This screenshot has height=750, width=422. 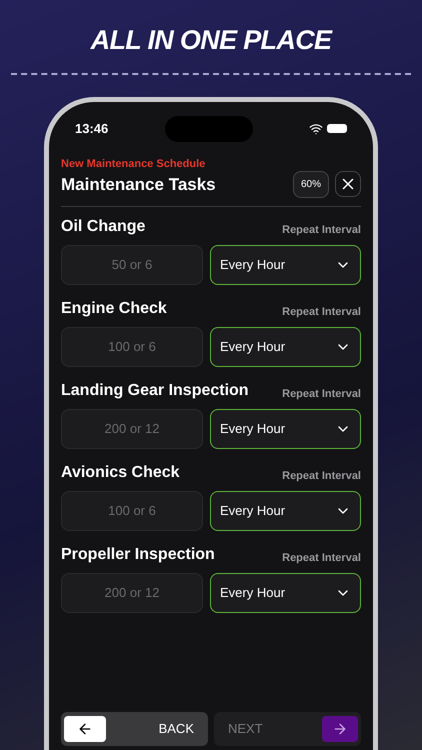 What do you see at coordinates (337, 128) in the screenshot?
I see `battery-icon` at bounding box center [337, 128].